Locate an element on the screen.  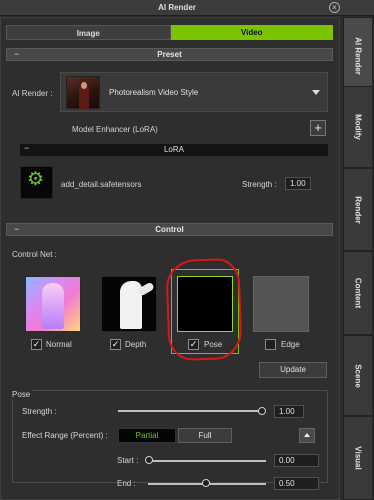
title-bar: AI Render × is located at coordinates (187, 8).